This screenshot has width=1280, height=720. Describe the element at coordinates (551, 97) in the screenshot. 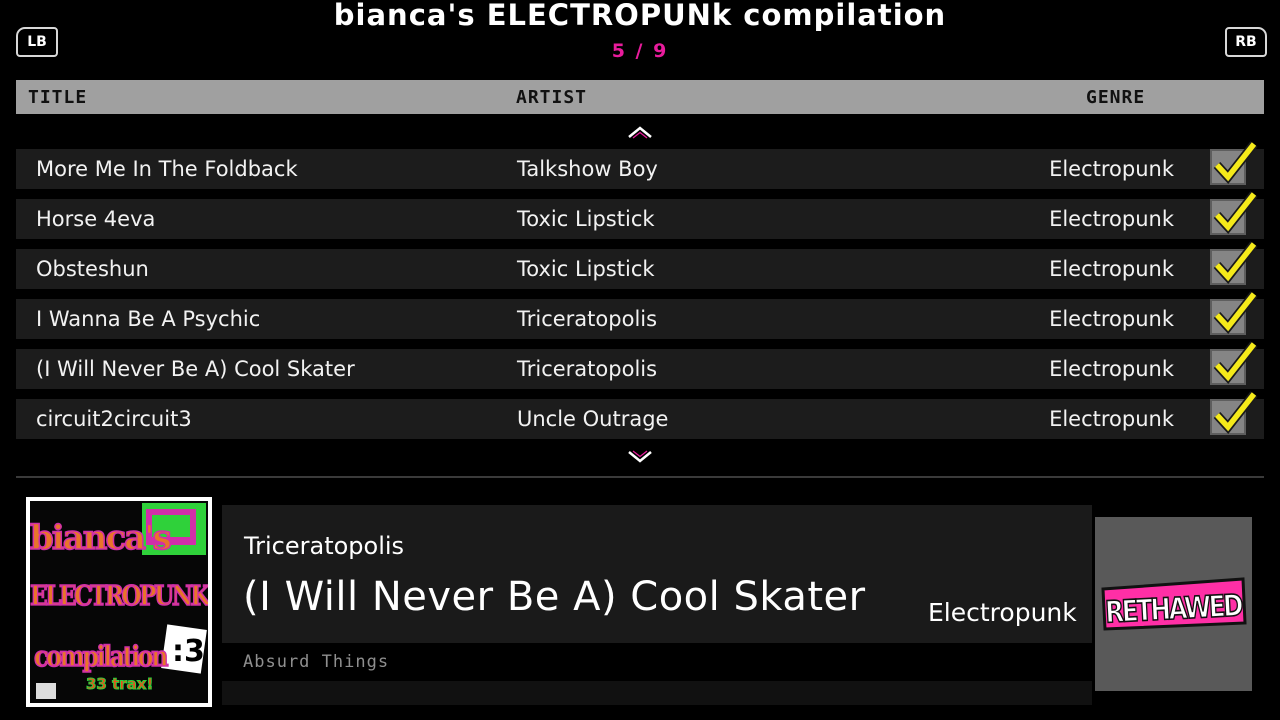

I see `column-header-artist: ARTIST` at that location.